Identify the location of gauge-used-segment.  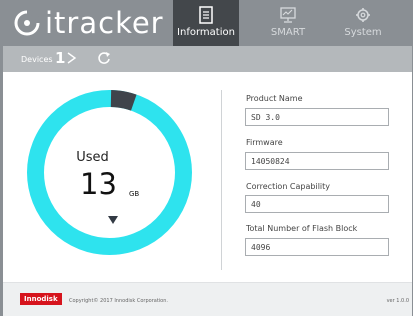
(123, 100).